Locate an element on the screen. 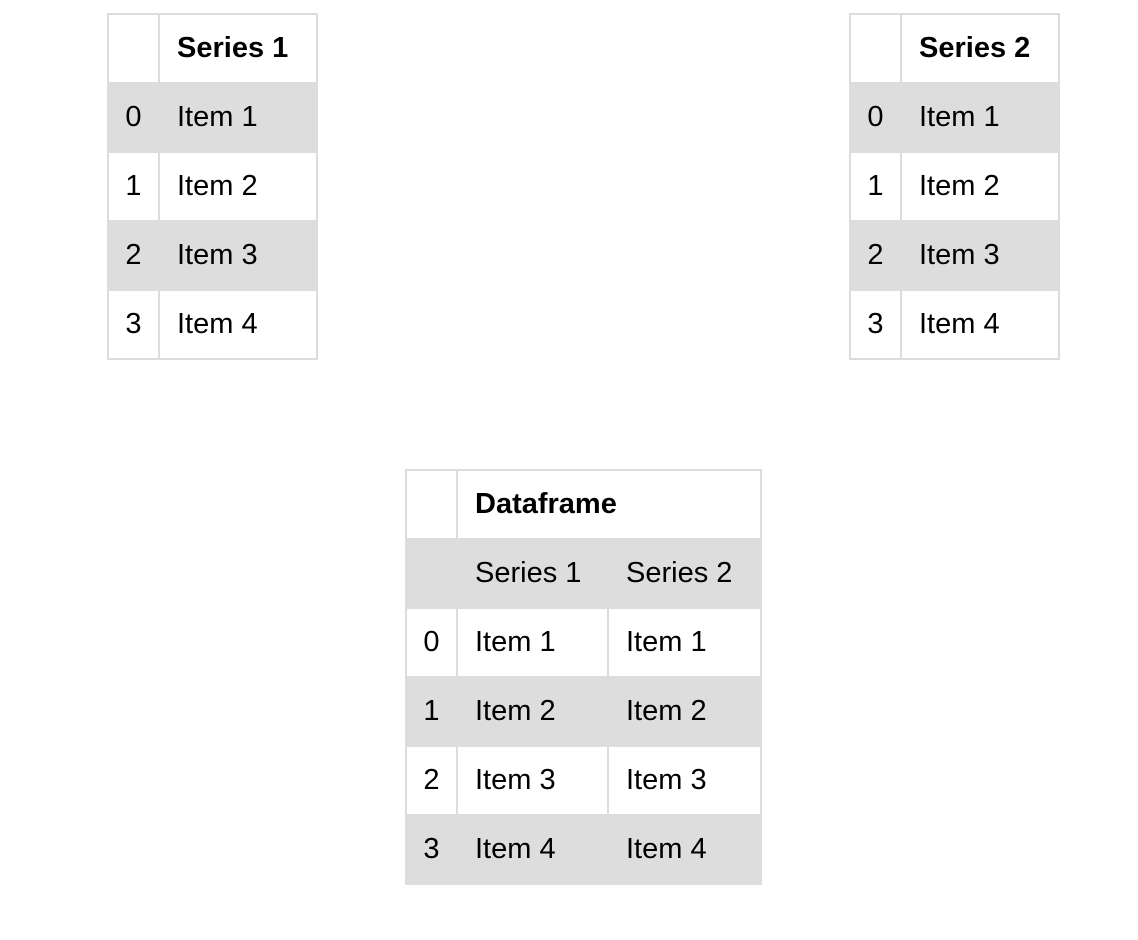 This screenshot has height=940, width=1138. dataframe-row: 0 Item 1 Item 1 is located at coordinates (583, 642).